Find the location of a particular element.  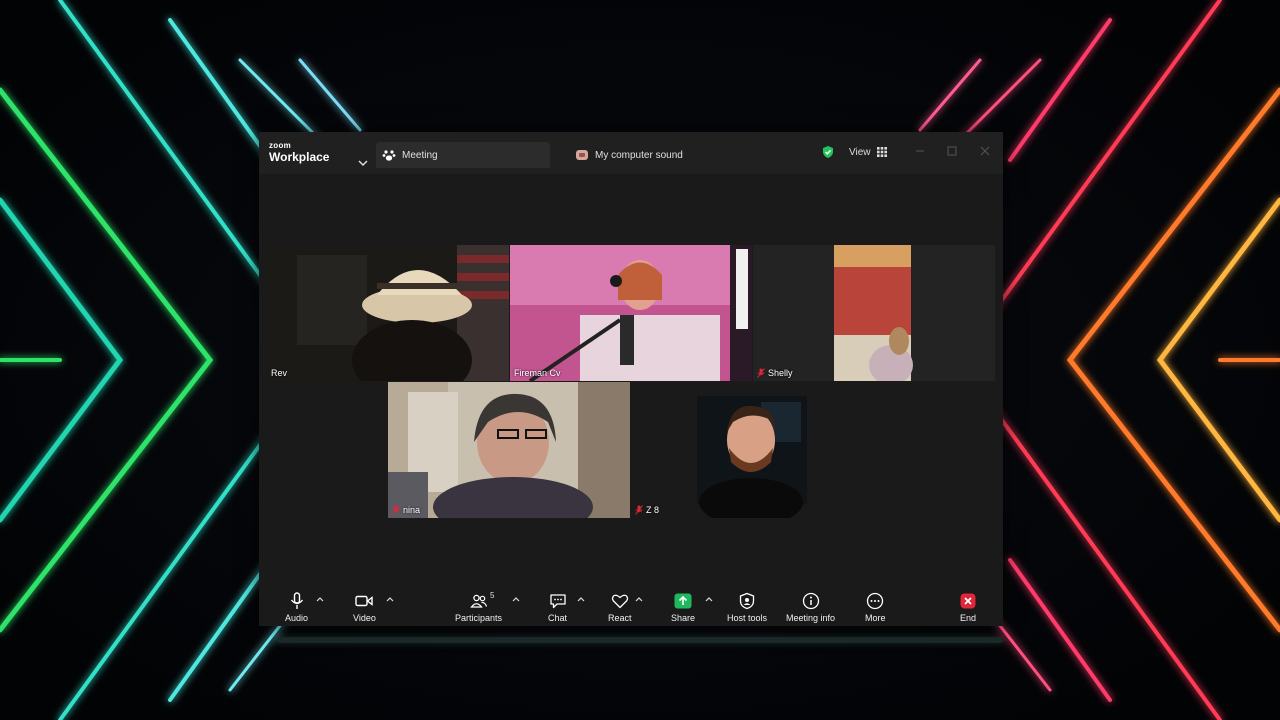

zoom-workplace-menu: zoom Workplace is located at coordinates (318, 154).